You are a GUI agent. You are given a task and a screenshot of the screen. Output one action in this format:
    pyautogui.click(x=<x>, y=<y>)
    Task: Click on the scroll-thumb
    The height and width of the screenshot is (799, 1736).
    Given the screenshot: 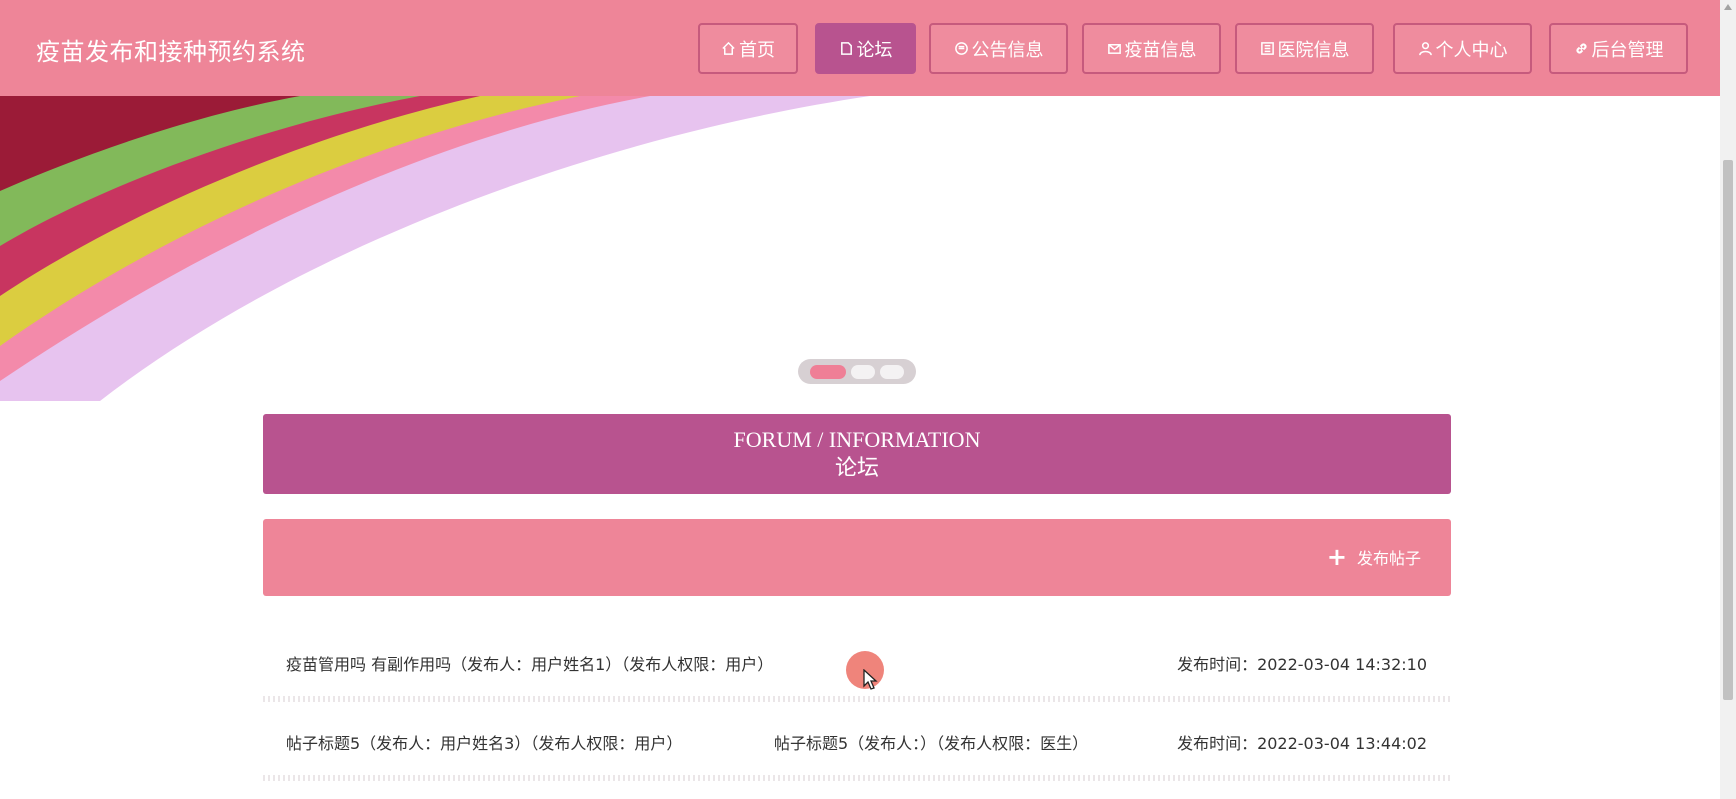 What is the action you would take?
    pyautogui.click(x=1728, y=430)
    